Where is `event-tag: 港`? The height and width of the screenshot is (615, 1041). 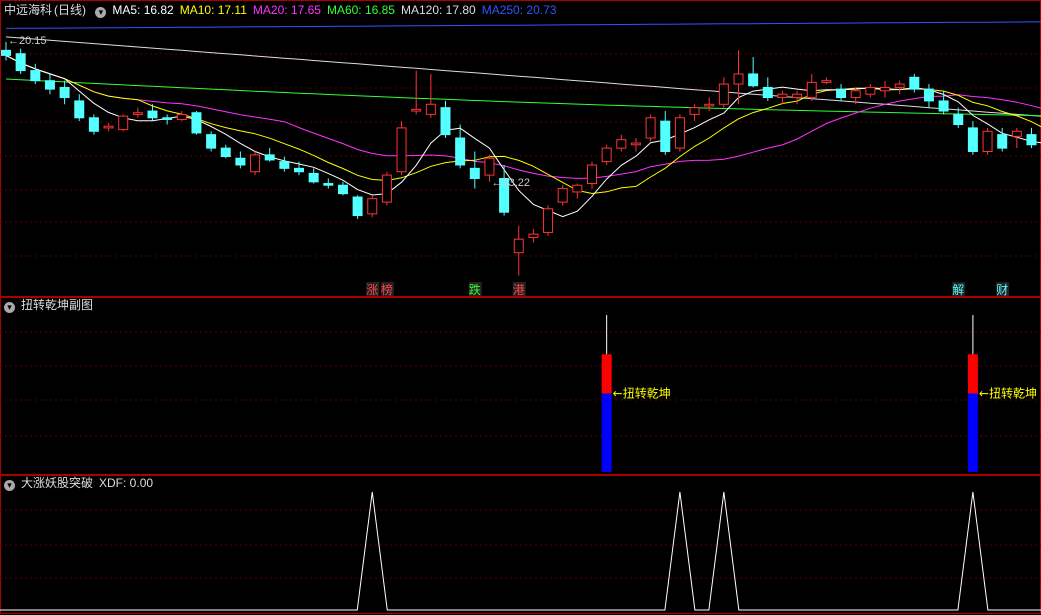
event-tag: 港 is located at coordinates (519, 290).